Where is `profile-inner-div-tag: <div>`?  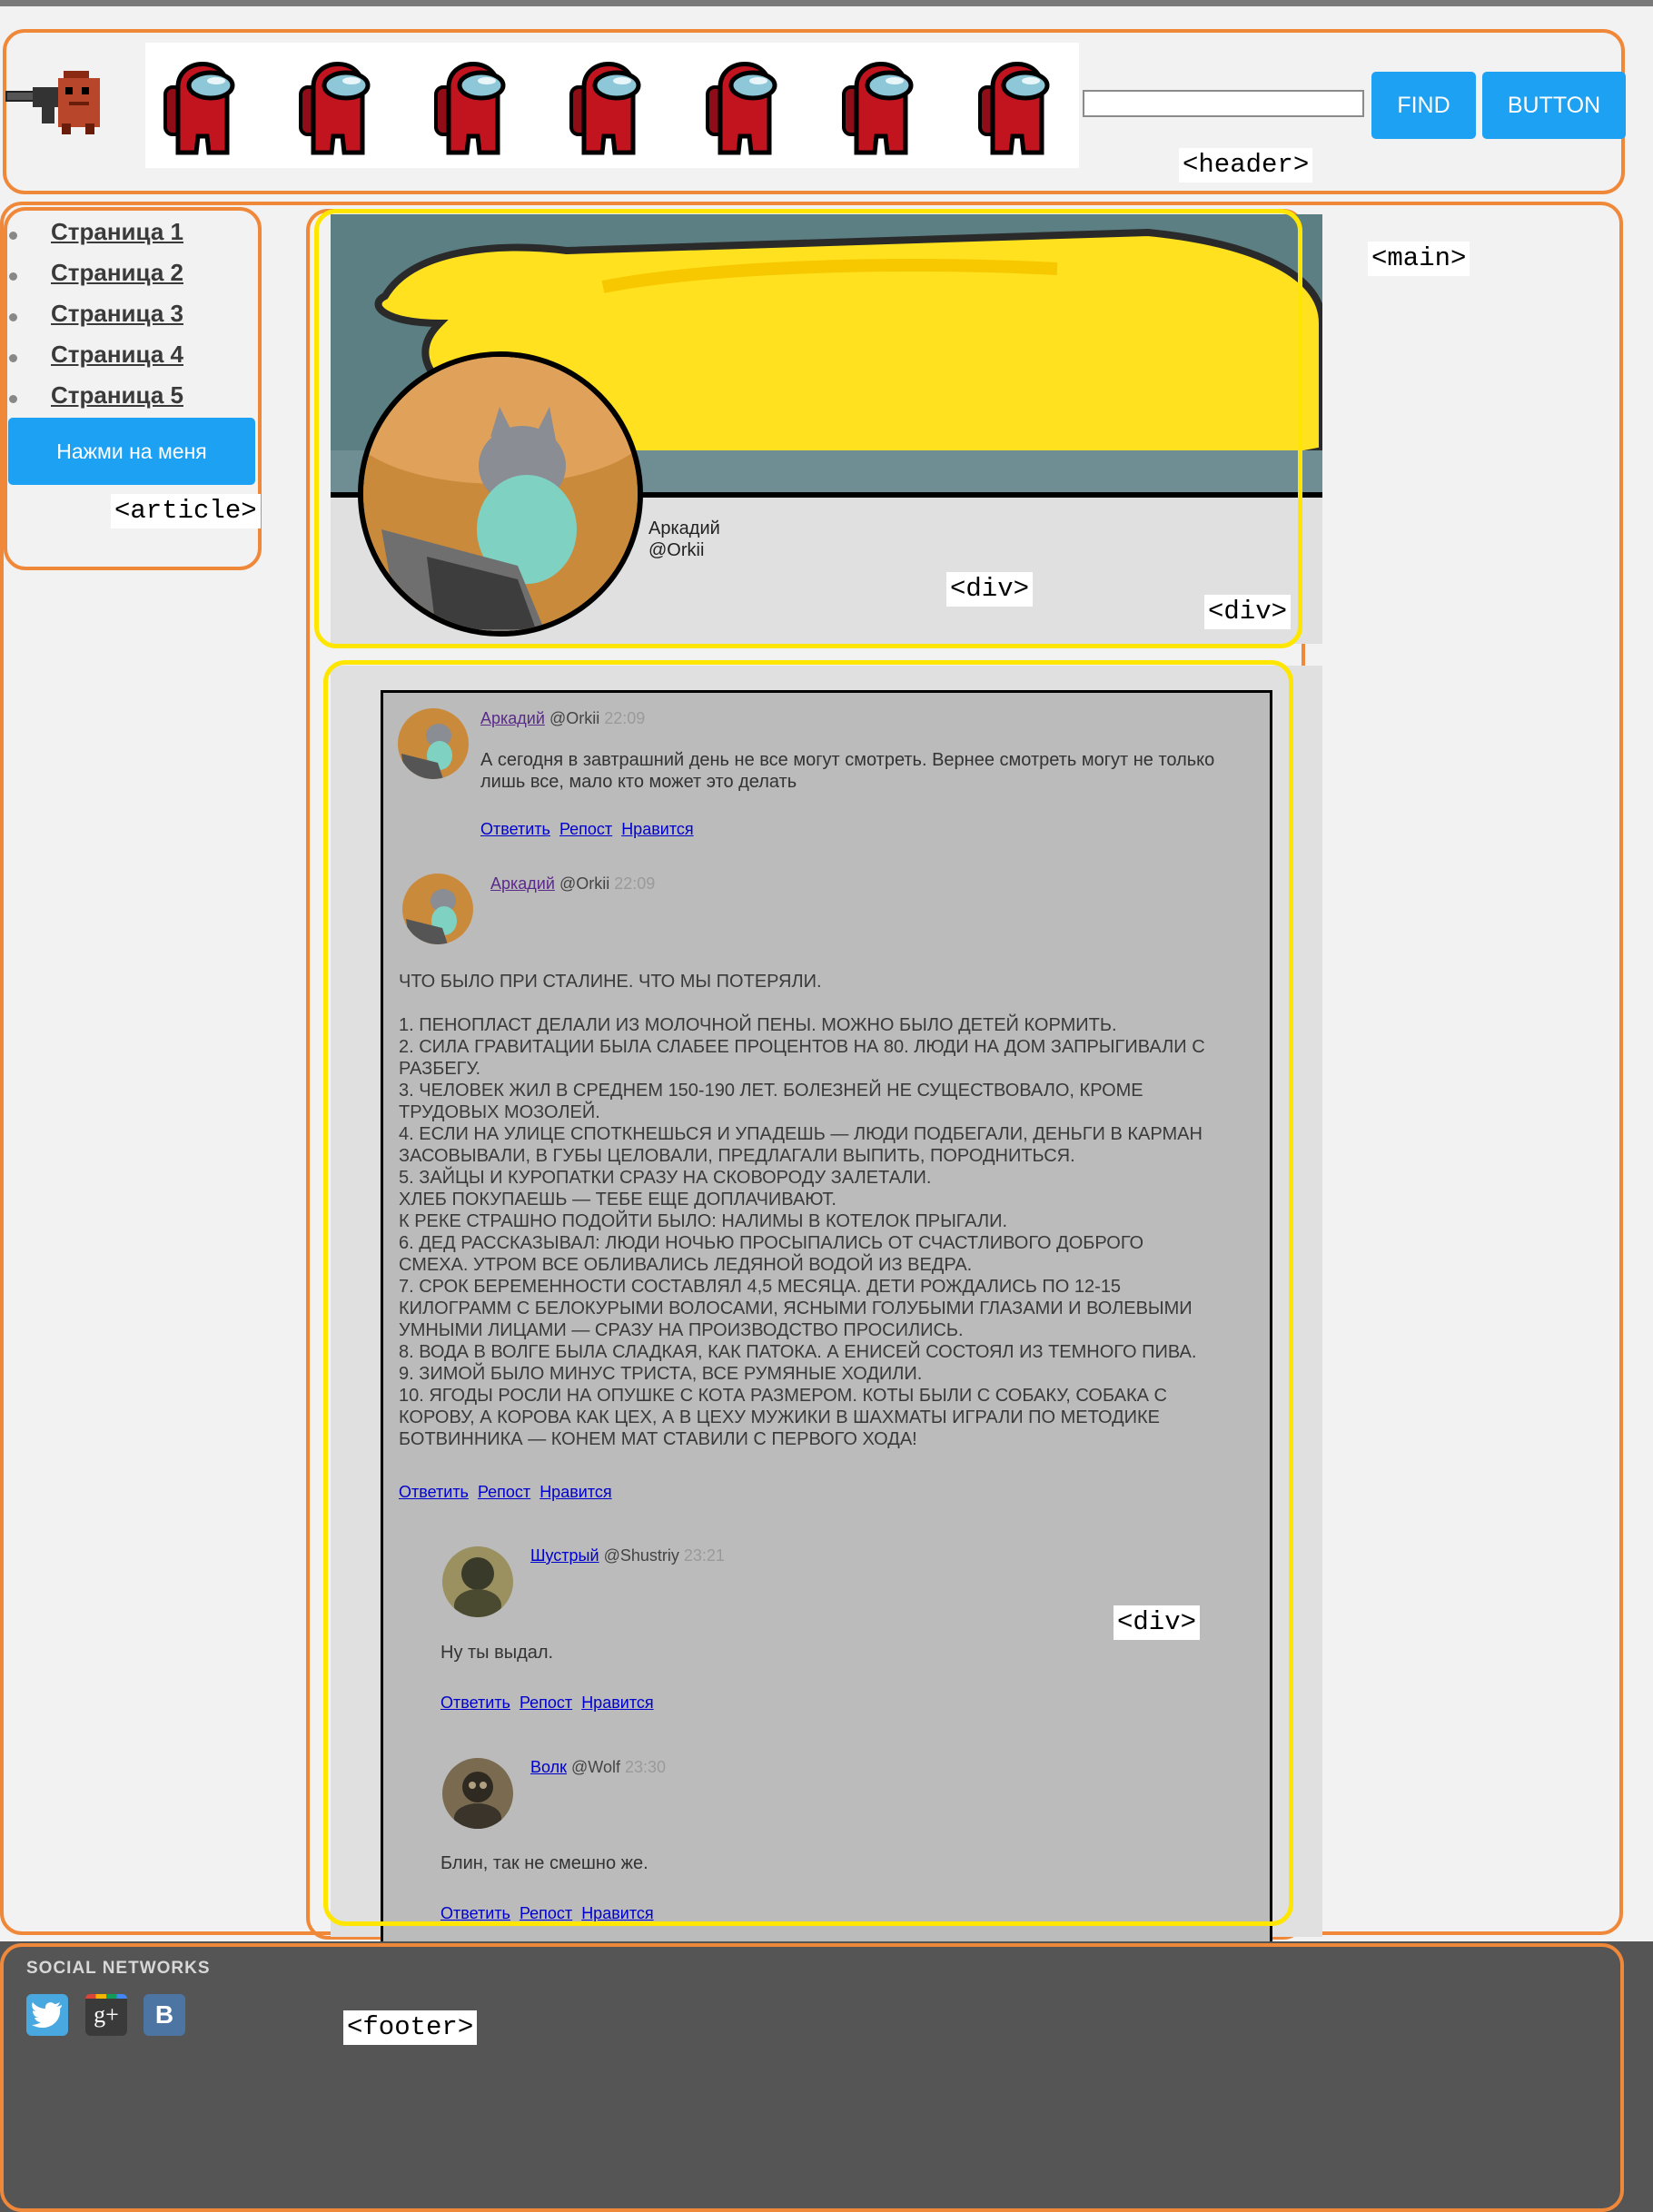
profile-inner-div-tag: <div> is located at coordinates (990, 590).